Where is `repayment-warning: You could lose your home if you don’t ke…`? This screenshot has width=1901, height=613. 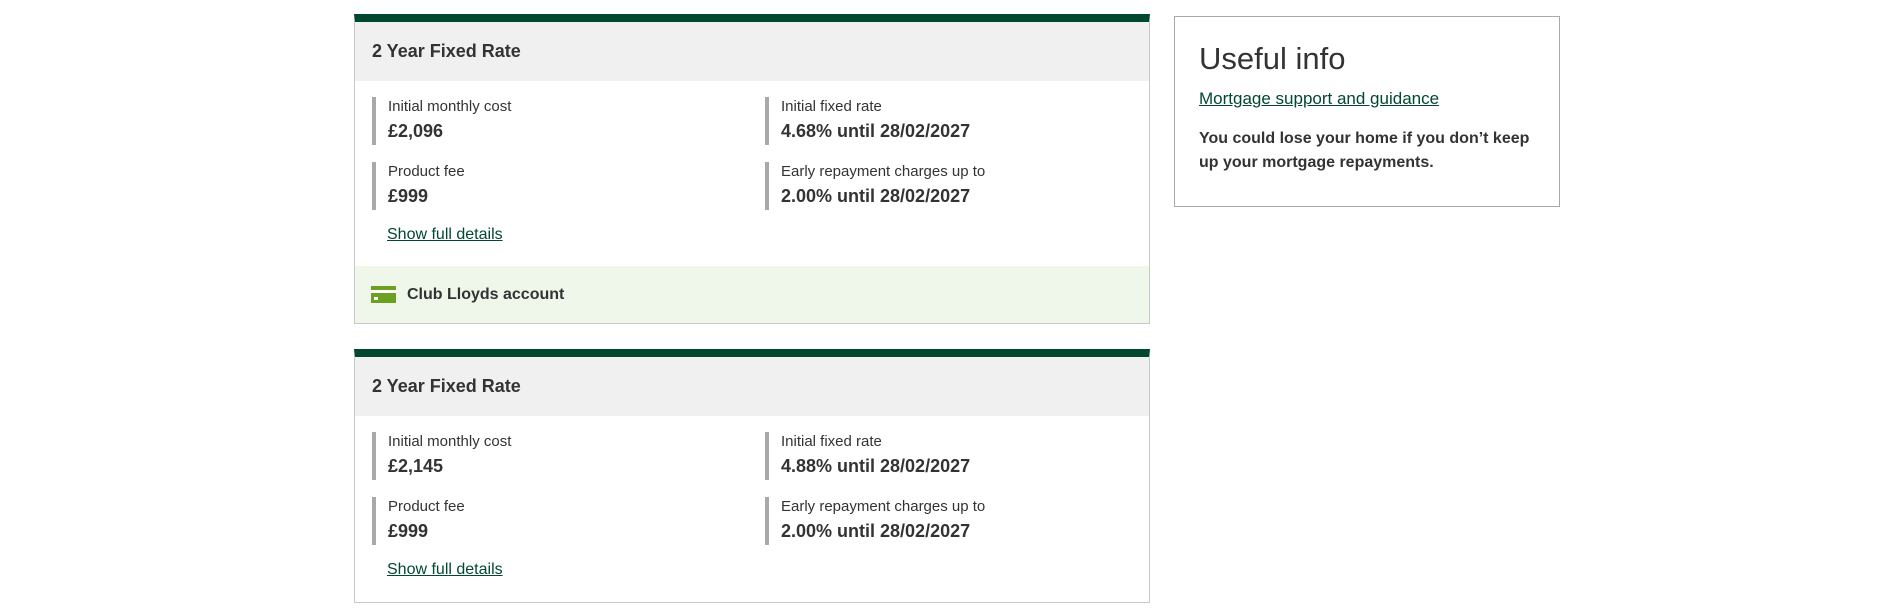
repayment-warning: You could lose your home if you don’t ke… is located at coordinates (1364, 150).